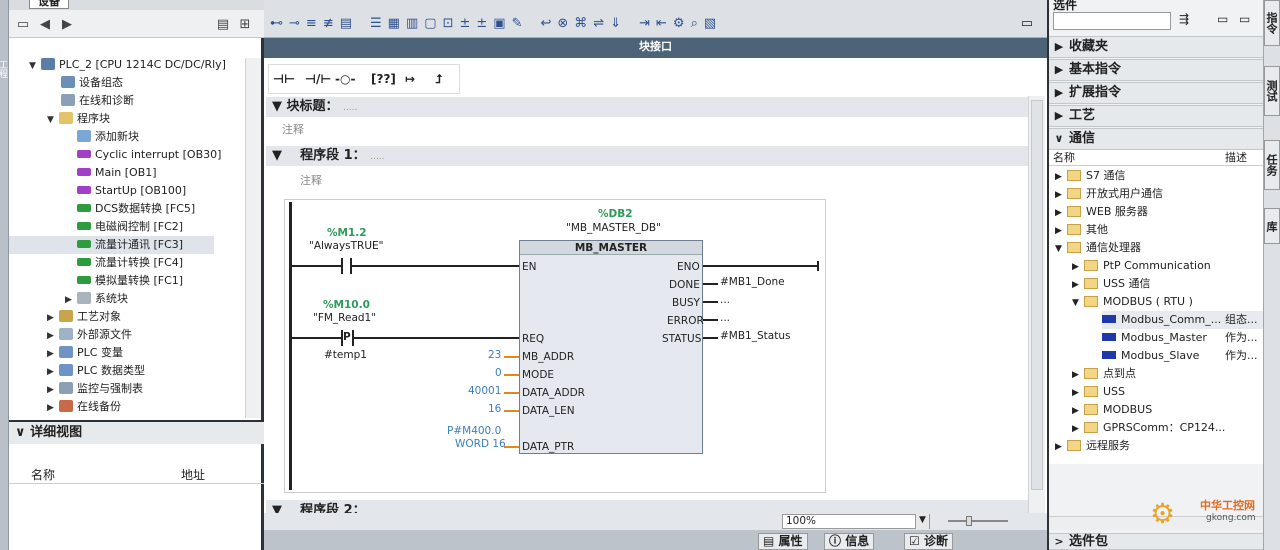 This screenshot has width=1280, height=550. Describe the element at coordinates (710, 23) in the screenshot. I see `compile-icon: ▧` at that location.